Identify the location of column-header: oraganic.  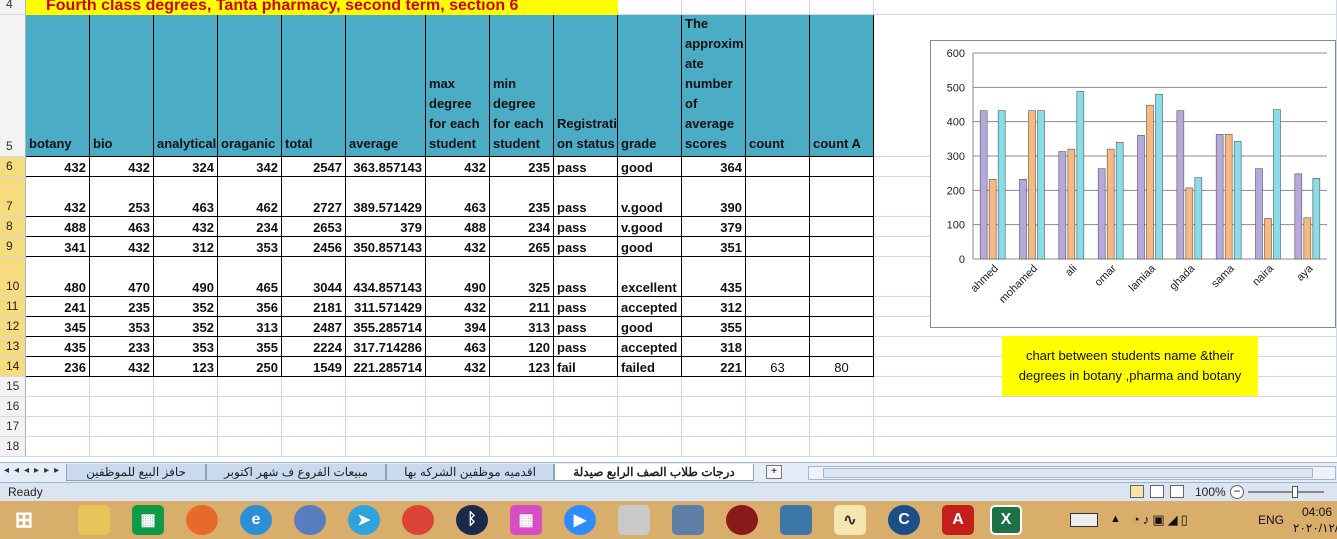
(250, 86).